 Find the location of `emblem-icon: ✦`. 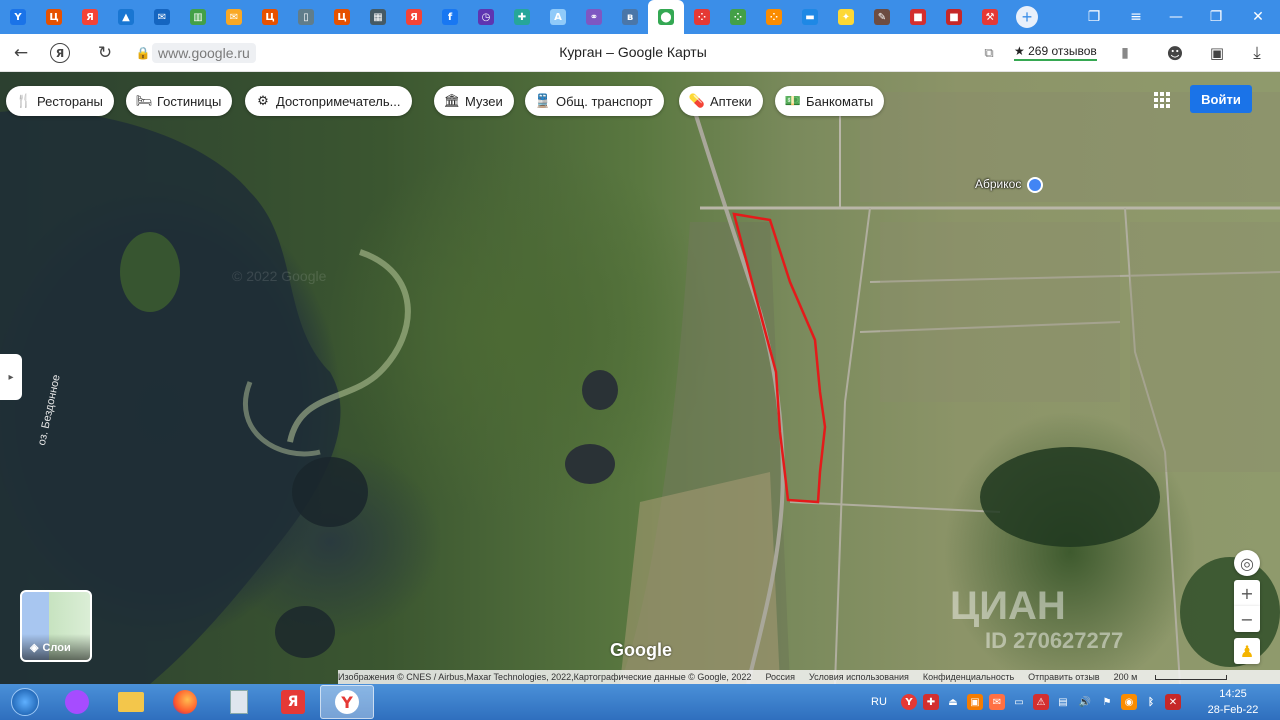

emblem-icon: ✦ is located at coordinates (846, 17).